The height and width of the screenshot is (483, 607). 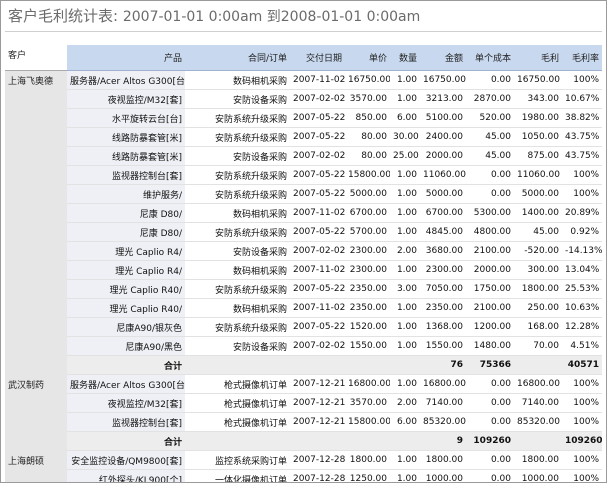 I want to click on subtotal-profit: 40571, so click(x=582, y=365).